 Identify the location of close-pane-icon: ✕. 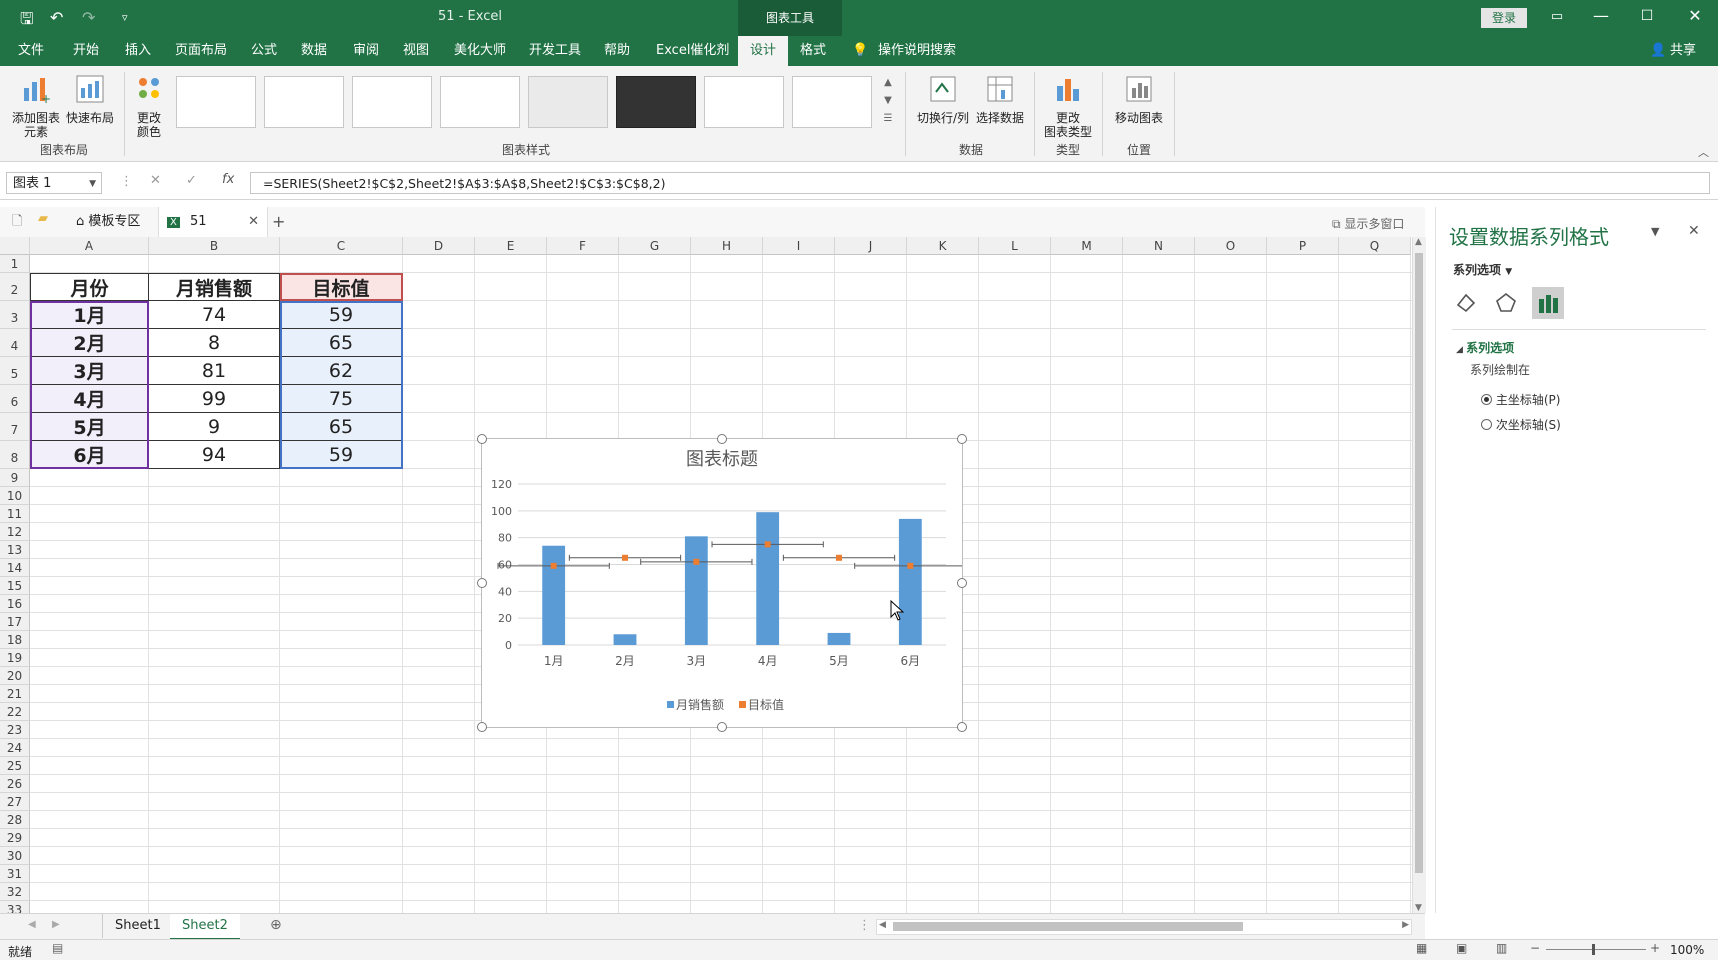
(1694, 231).